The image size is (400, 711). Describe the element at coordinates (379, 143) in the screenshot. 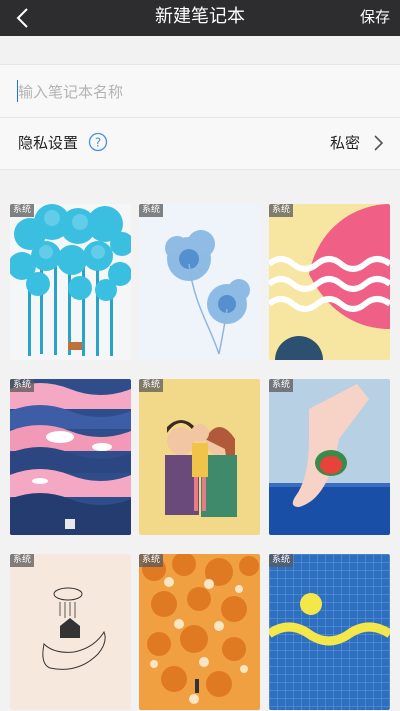

I see `chevron-right-icon` at that location.